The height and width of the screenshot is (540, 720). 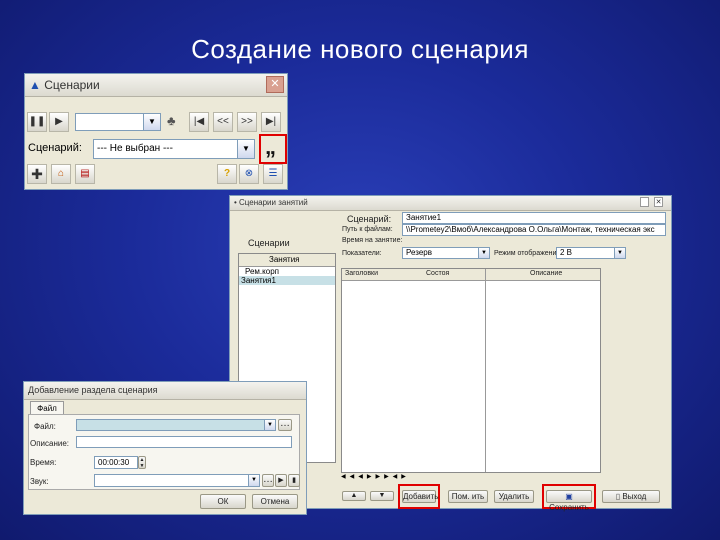 I want to click on save-button-label: Сохранить, so click(x=569, y=507).